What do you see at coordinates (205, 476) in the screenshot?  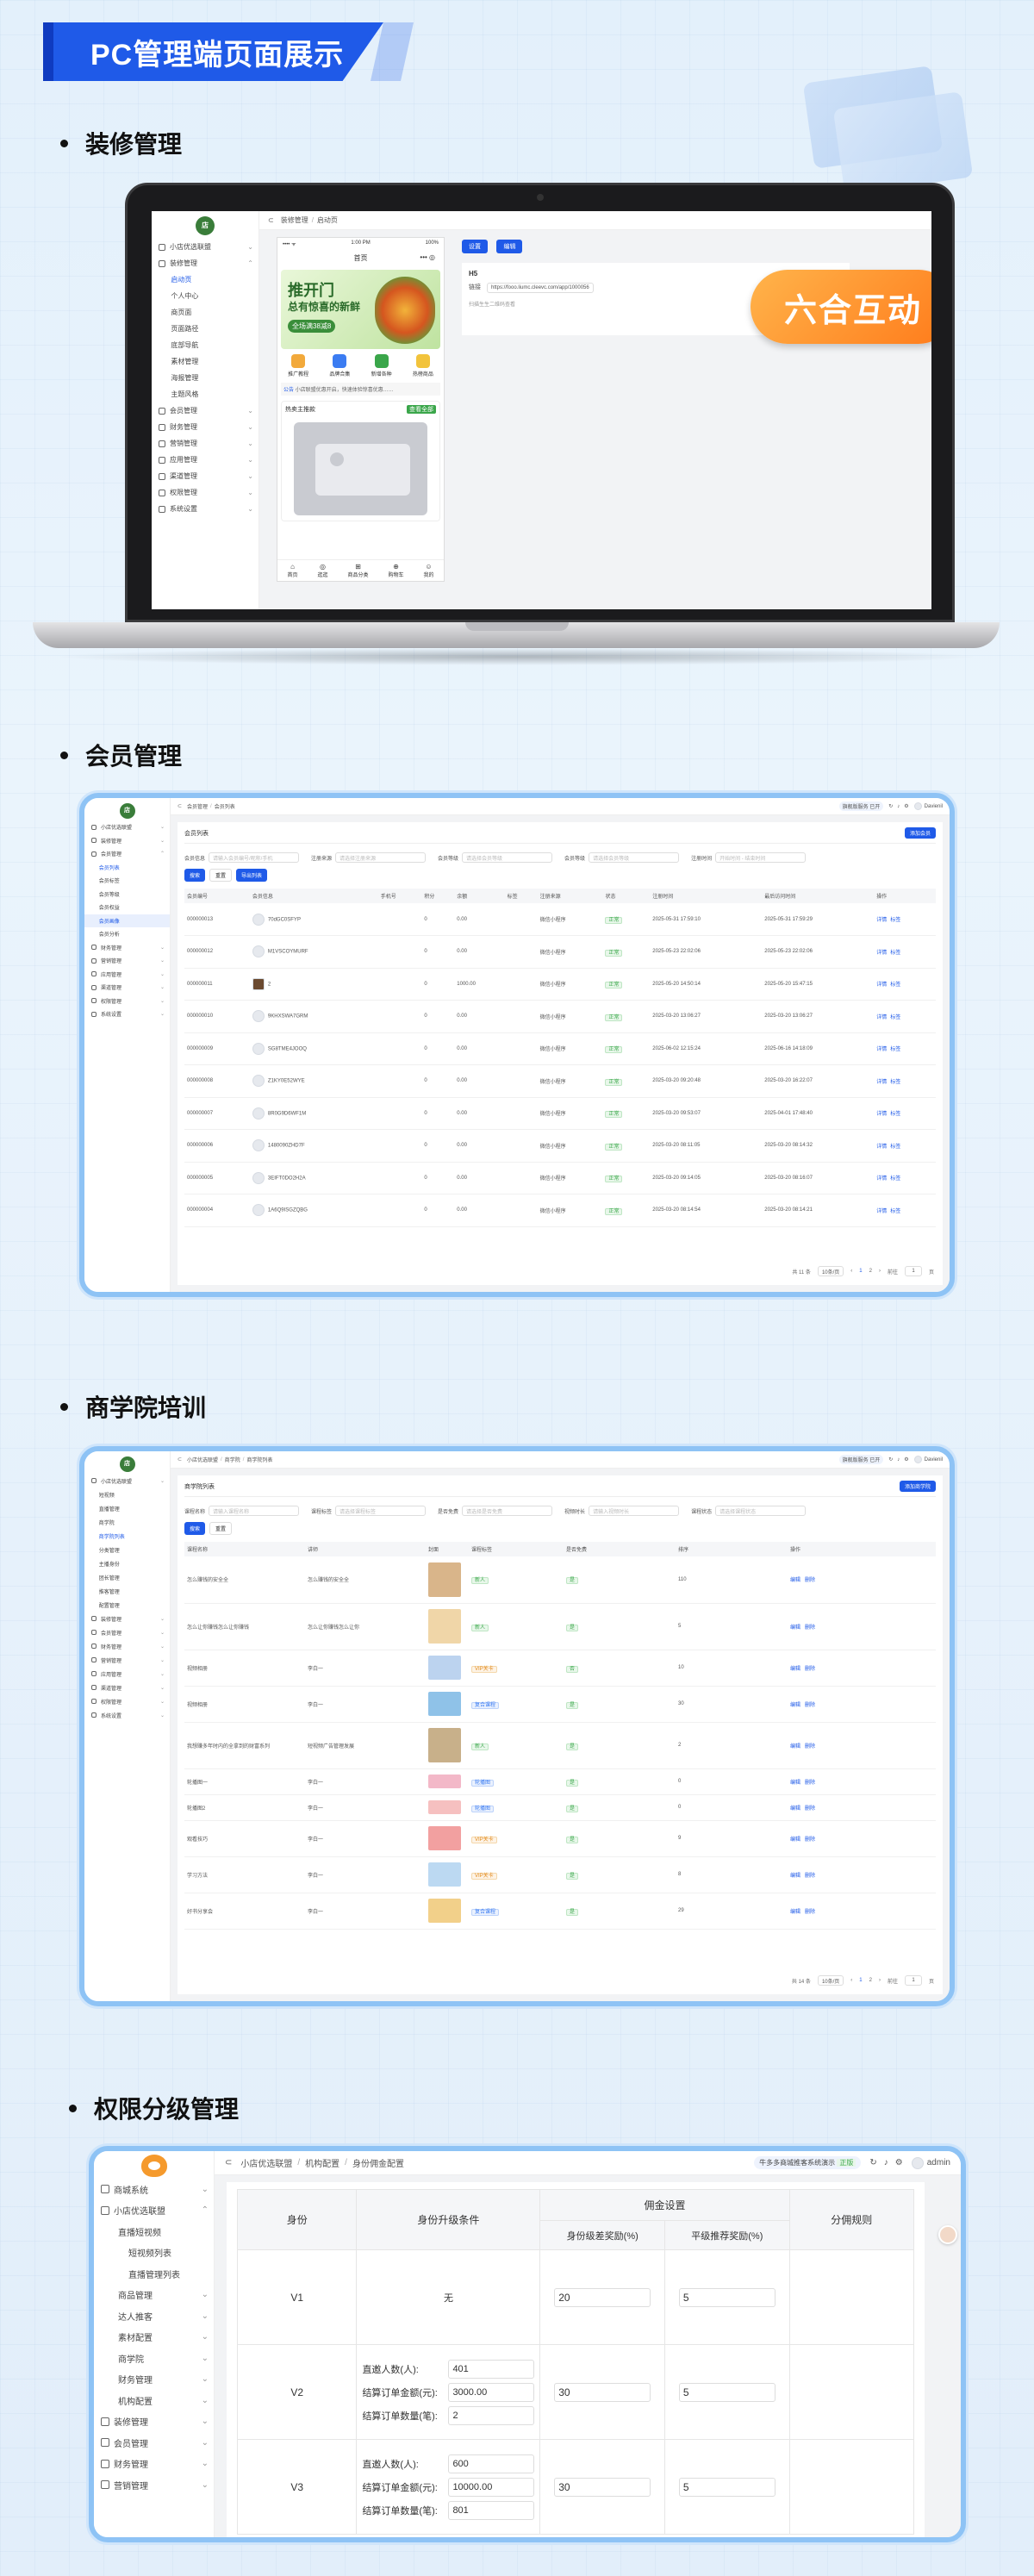 I see `sidebar-item: 渠道管理 ⌄` at bounding box center [205, 476].